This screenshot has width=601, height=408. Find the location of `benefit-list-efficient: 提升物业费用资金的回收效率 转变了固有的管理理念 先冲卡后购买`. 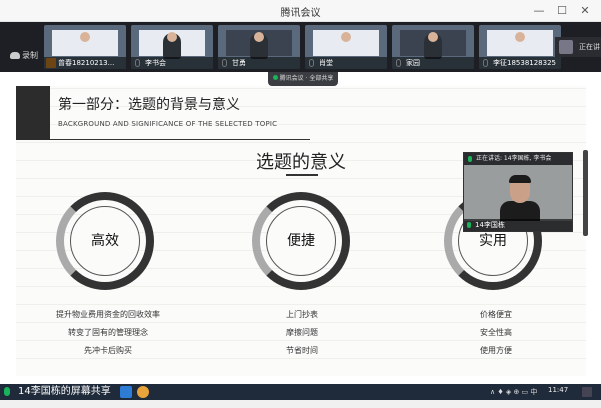

benefit-list-efficient: 提升物业费用资金的回收效率 转变了固有的管理理念 先冲卡后购买 is located at coordinates (108, 333).